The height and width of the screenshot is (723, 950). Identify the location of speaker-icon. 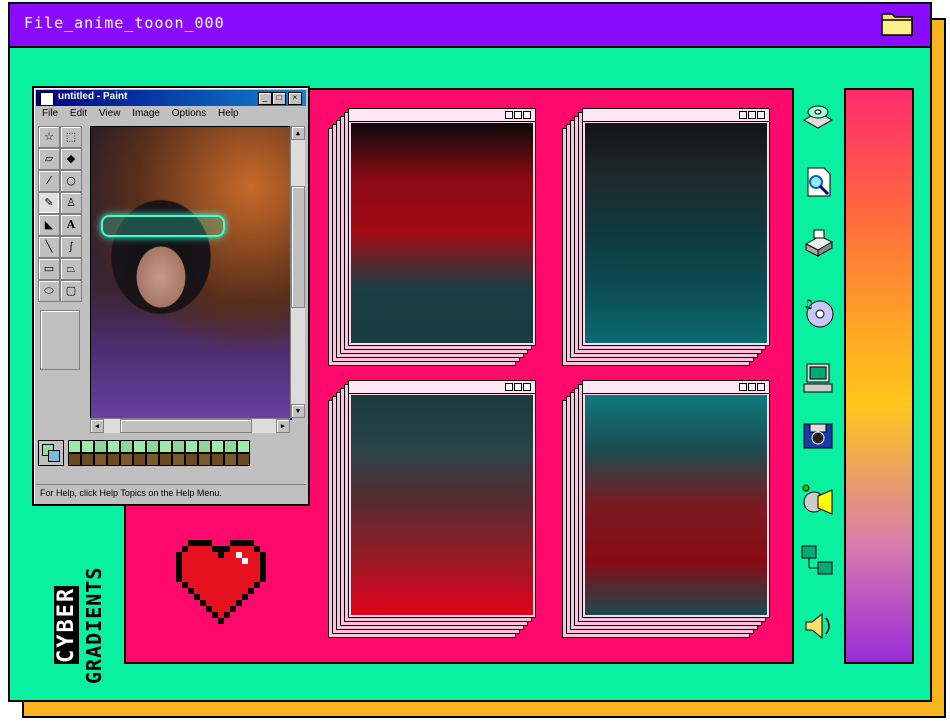
(818, 626).